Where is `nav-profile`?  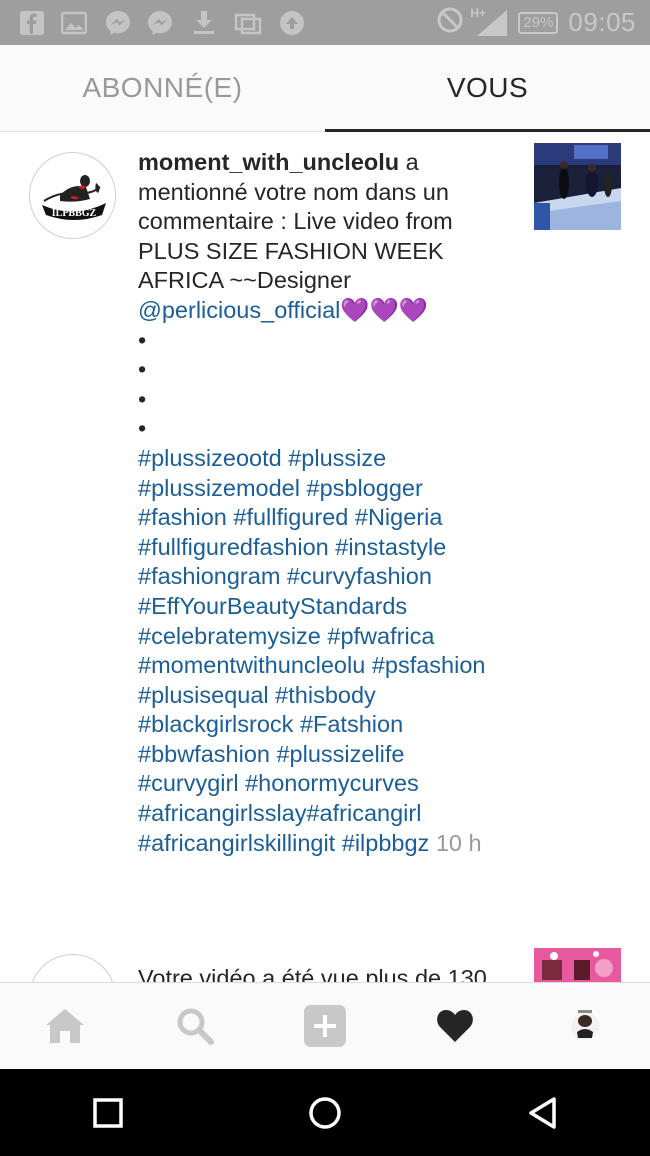 nav-profile is located at coordinates (585, 1026).